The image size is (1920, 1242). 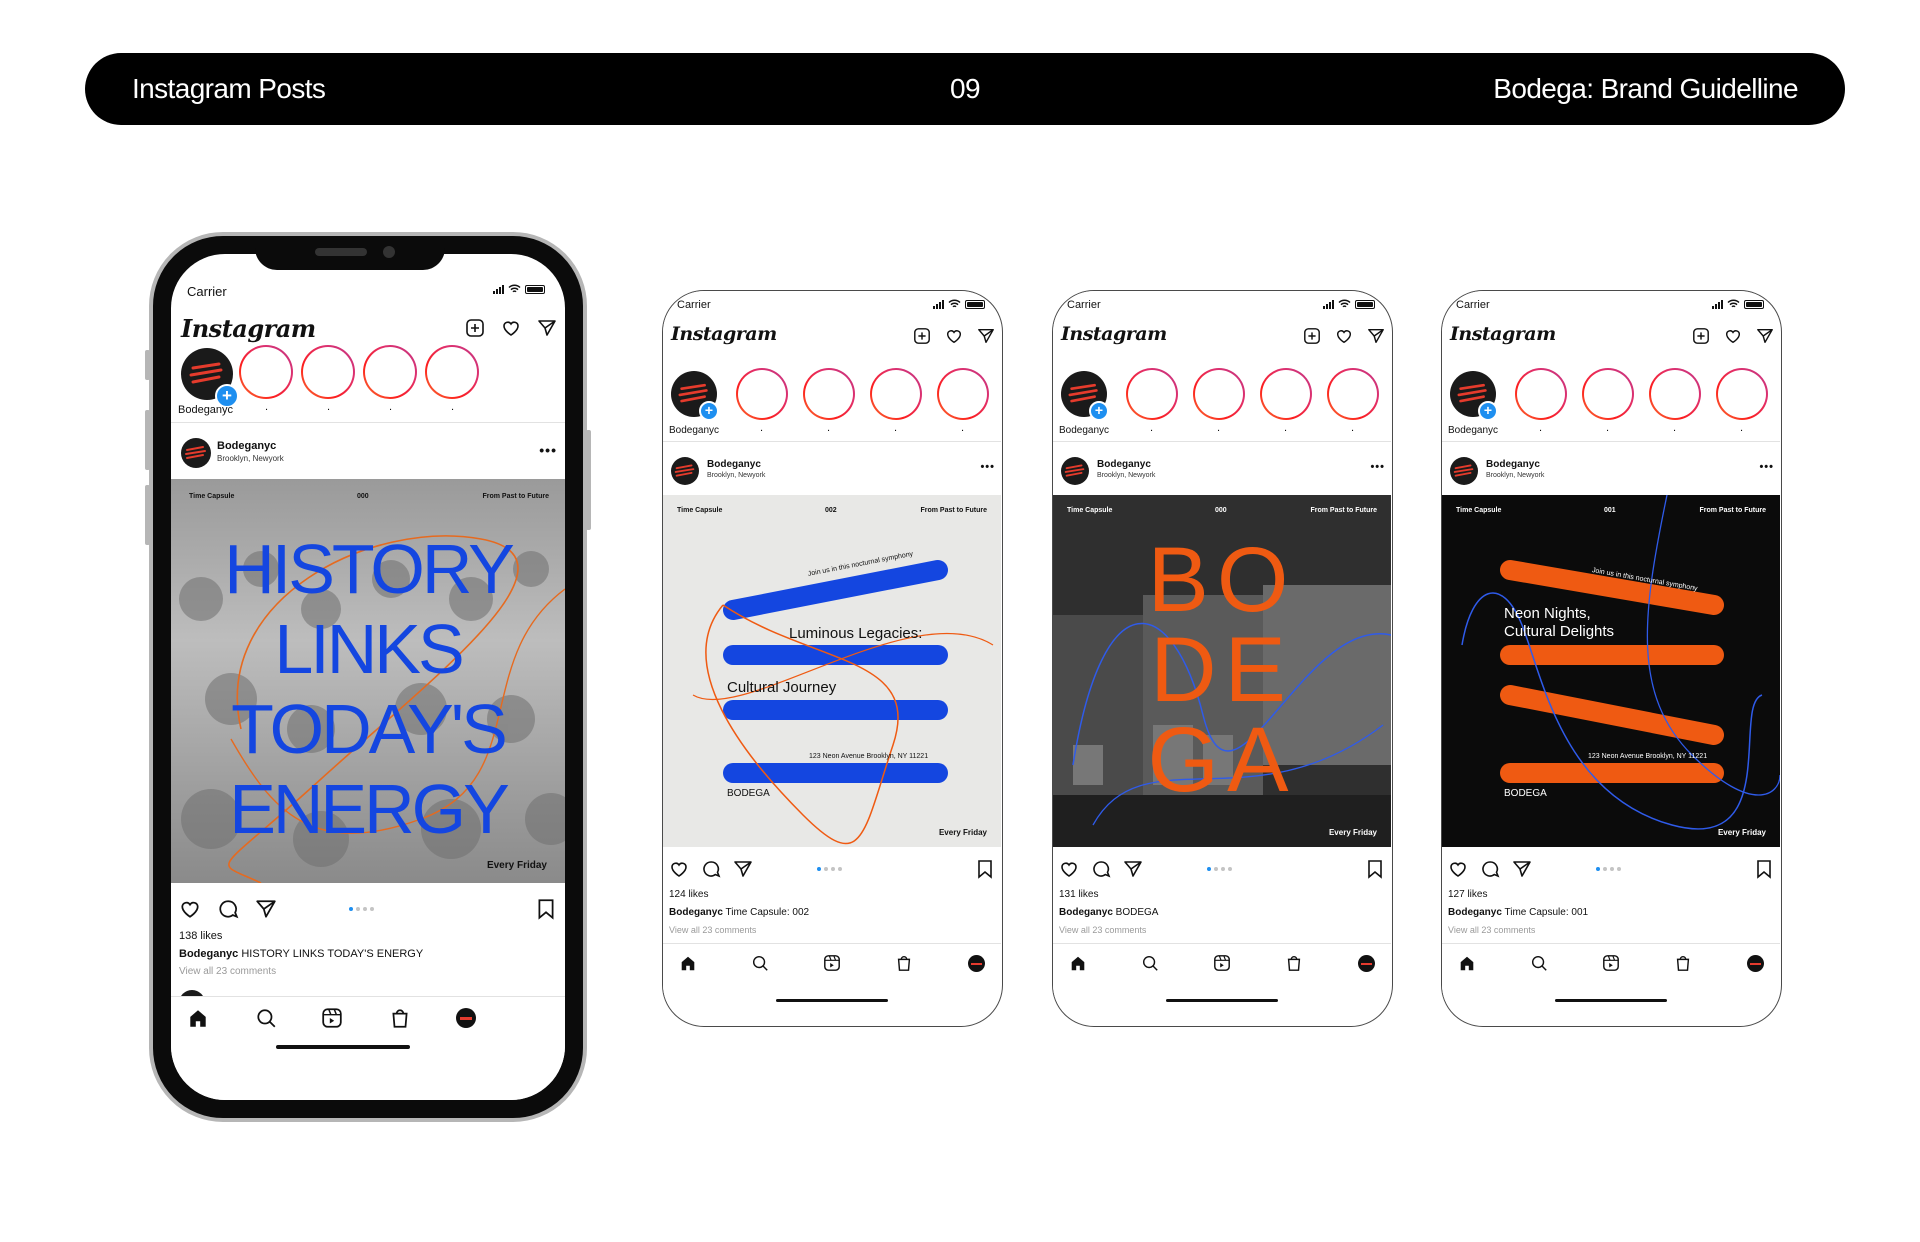 I want to click on likes-count: 127 likes, so click(x=1467, y=894).